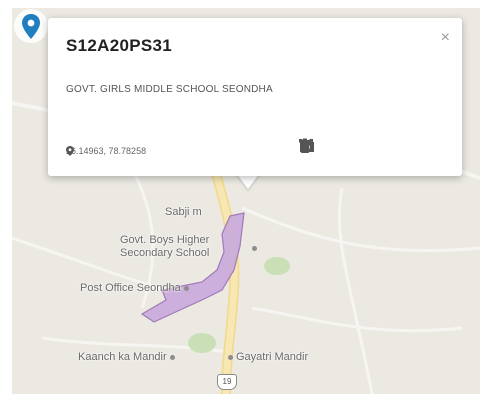 This screenshot has height=403, width=492. What do you see at coordinates (169, 89) in the screenshot?
I see `popup-description: GOVT. GIRLS MIDDLE SCHOOL SEONDHA` at bounding box center [169, 89].